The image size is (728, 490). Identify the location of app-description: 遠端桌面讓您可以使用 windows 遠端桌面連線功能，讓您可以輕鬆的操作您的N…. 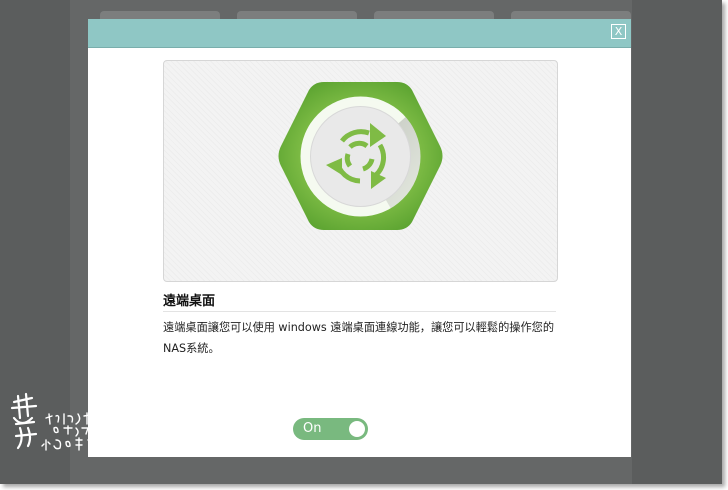
(359, 338).